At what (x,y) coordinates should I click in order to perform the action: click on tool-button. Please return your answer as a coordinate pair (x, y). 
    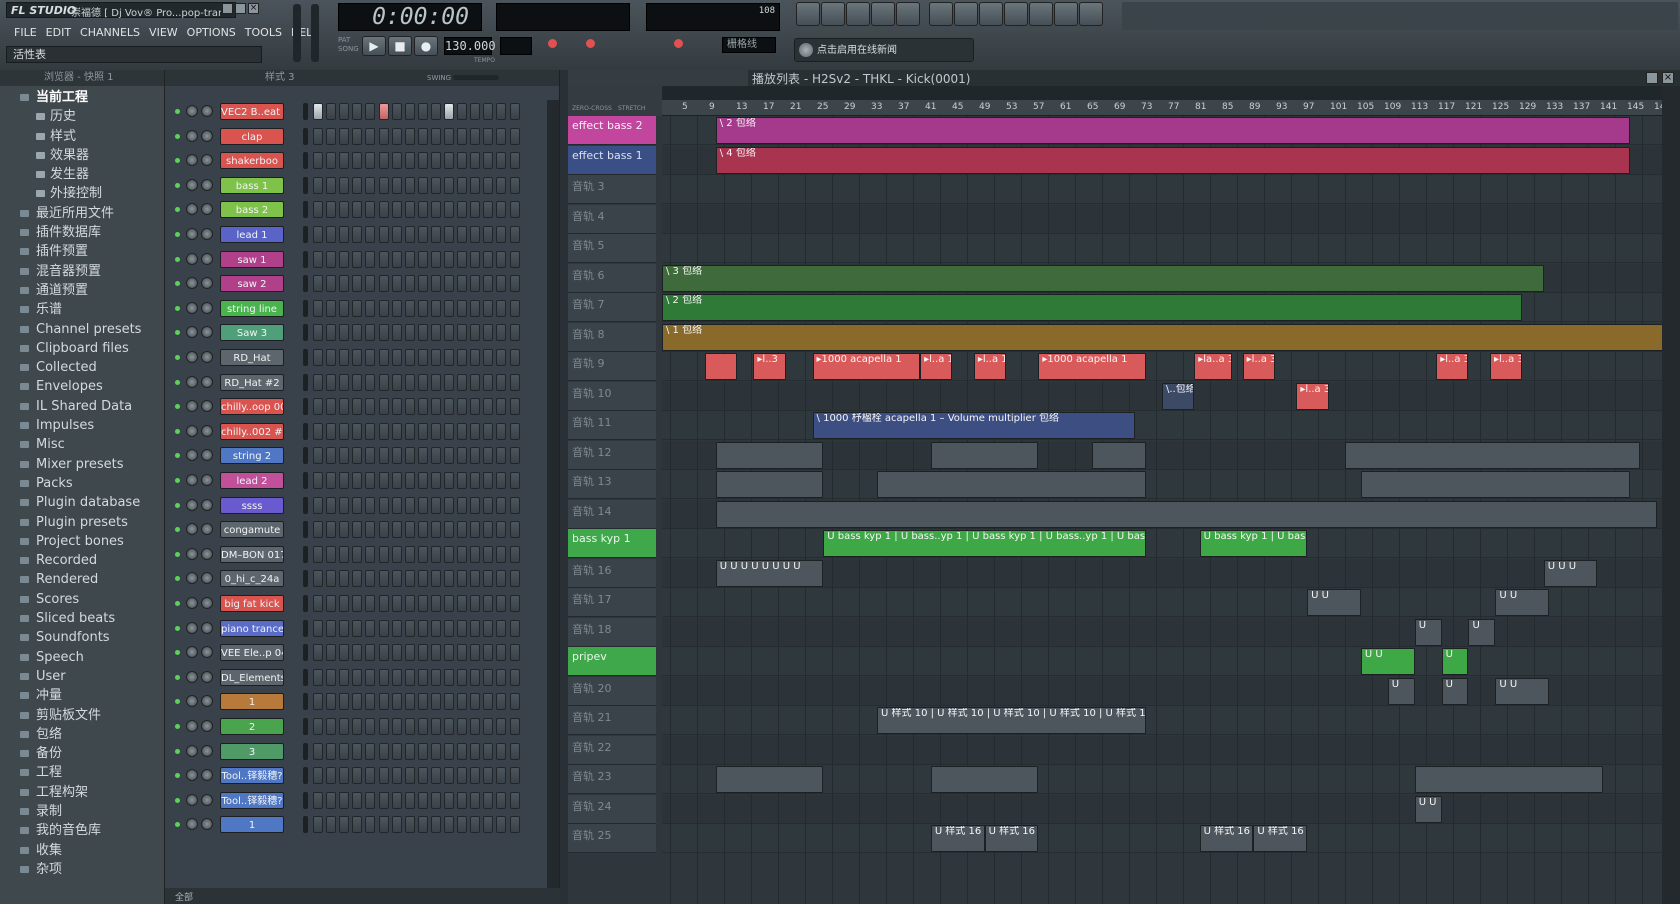
    Looking at the image, I should click on (1041, 14).